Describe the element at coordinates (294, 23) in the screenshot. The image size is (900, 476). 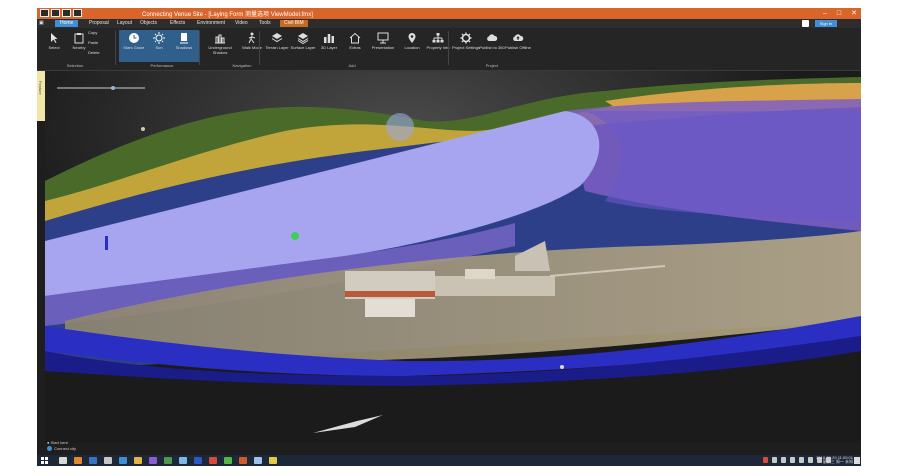
I see `tab-civil-bim: Civil BIM` at that location.